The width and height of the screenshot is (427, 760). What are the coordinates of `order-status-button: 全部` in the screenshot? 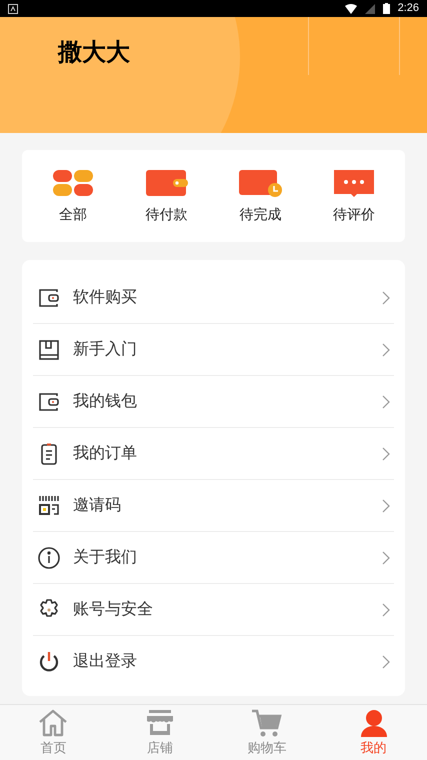 It's located at (72, 196).